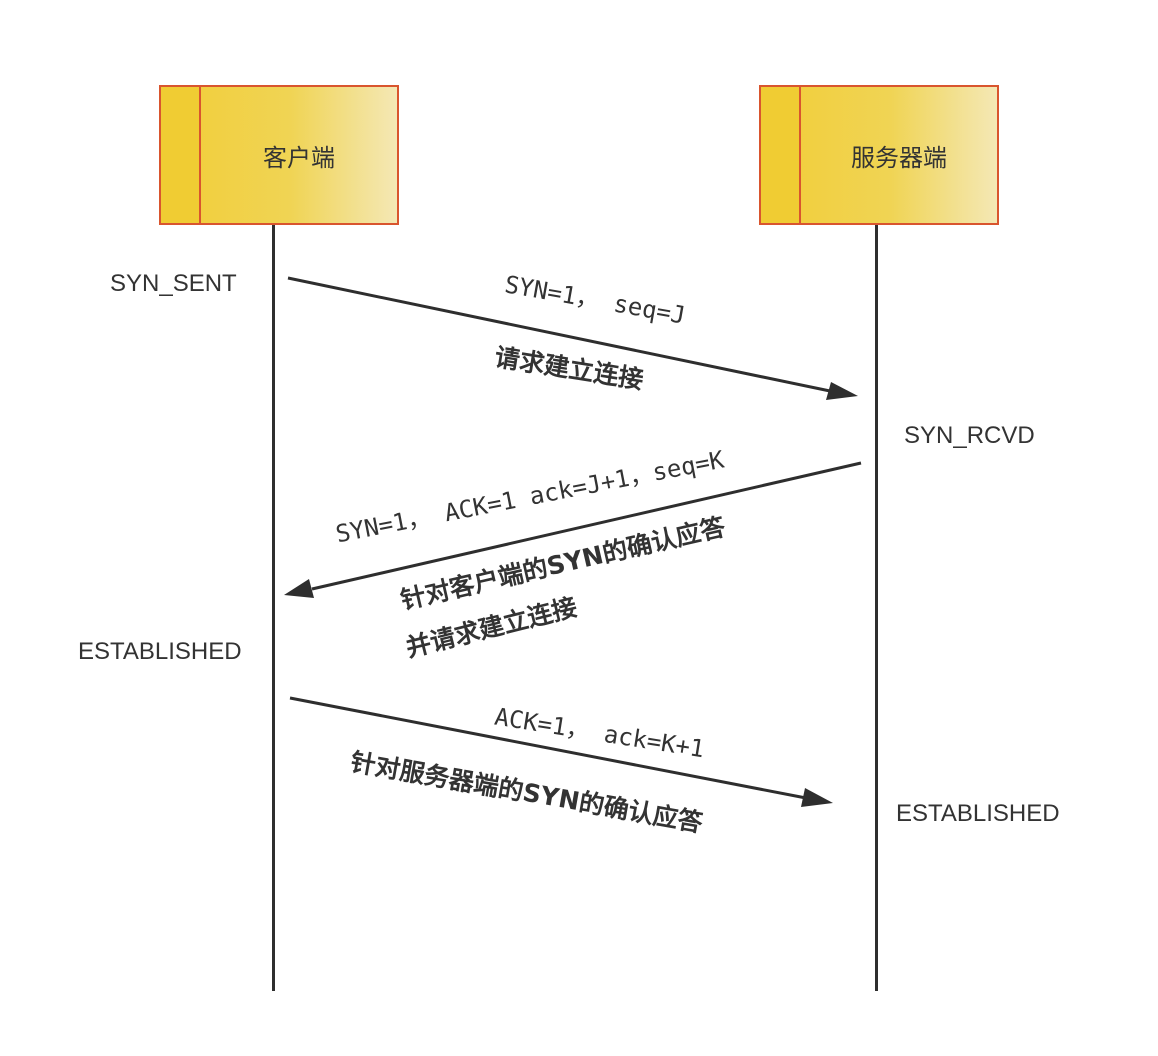  What do you see at coordinates (969, 435) in the screenshot?
I see `server-state-syn-rcvd: SYN_RCVD` at bounding box center [969, 435].